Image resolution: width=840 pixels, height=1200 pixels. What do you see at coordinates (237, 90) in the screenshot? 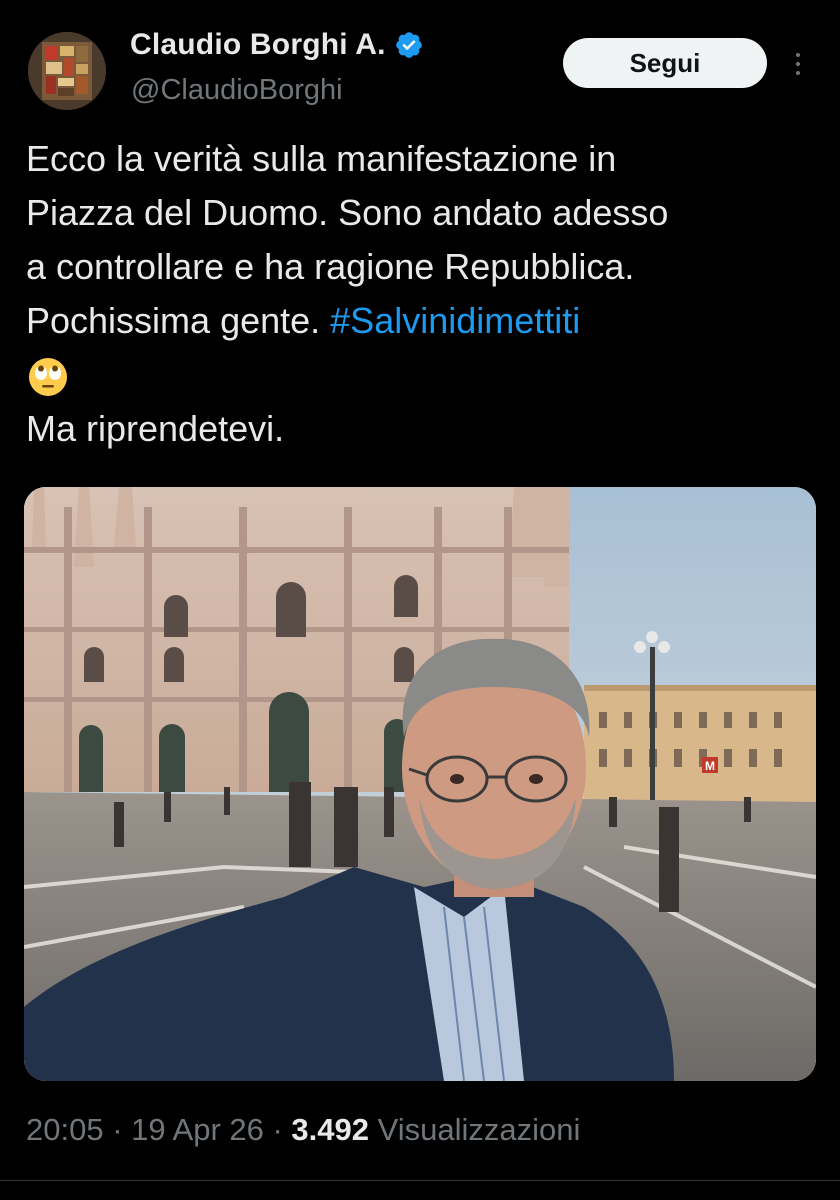
I see `author-handle: @ClaudioBorghi` at bounding box center [237, 90].